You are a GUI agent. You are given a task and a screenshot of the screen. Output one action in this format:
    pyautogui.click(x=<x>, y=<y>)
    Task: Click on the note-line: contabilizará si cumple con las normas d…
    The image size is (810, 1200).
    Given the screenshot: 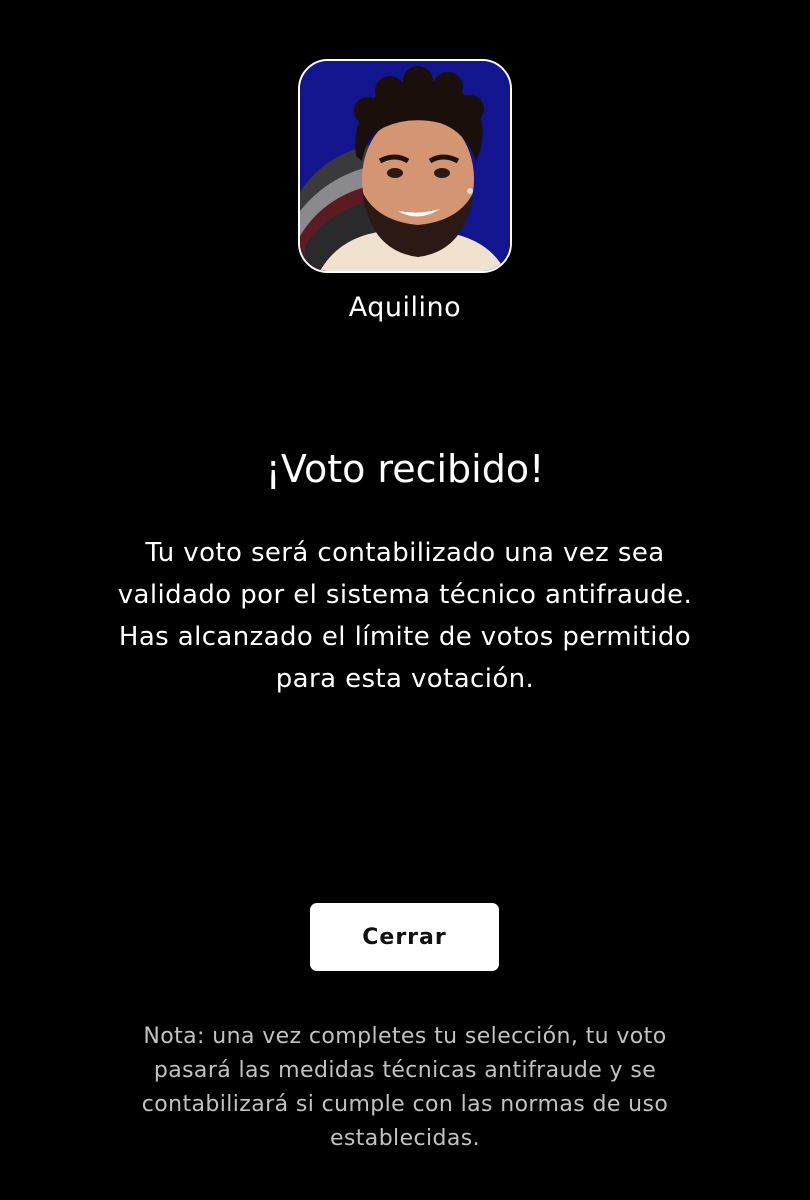 What is the action you would take?
    pyautogui.click(x=405, y=1104)
    